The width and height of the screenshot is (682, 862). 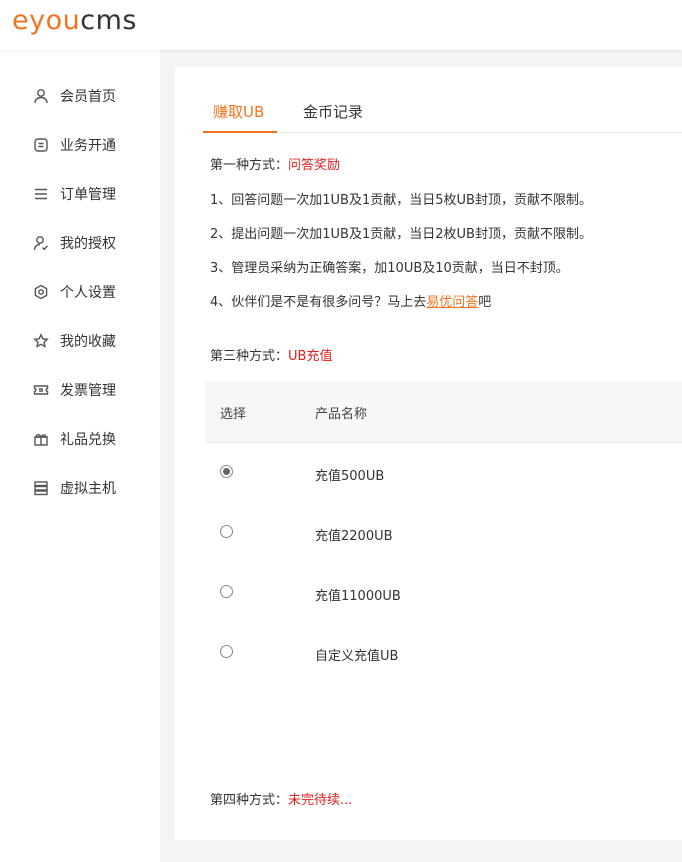 I want to click on method-4-prefix: 第四种方式：, so click(x=249, y=800).